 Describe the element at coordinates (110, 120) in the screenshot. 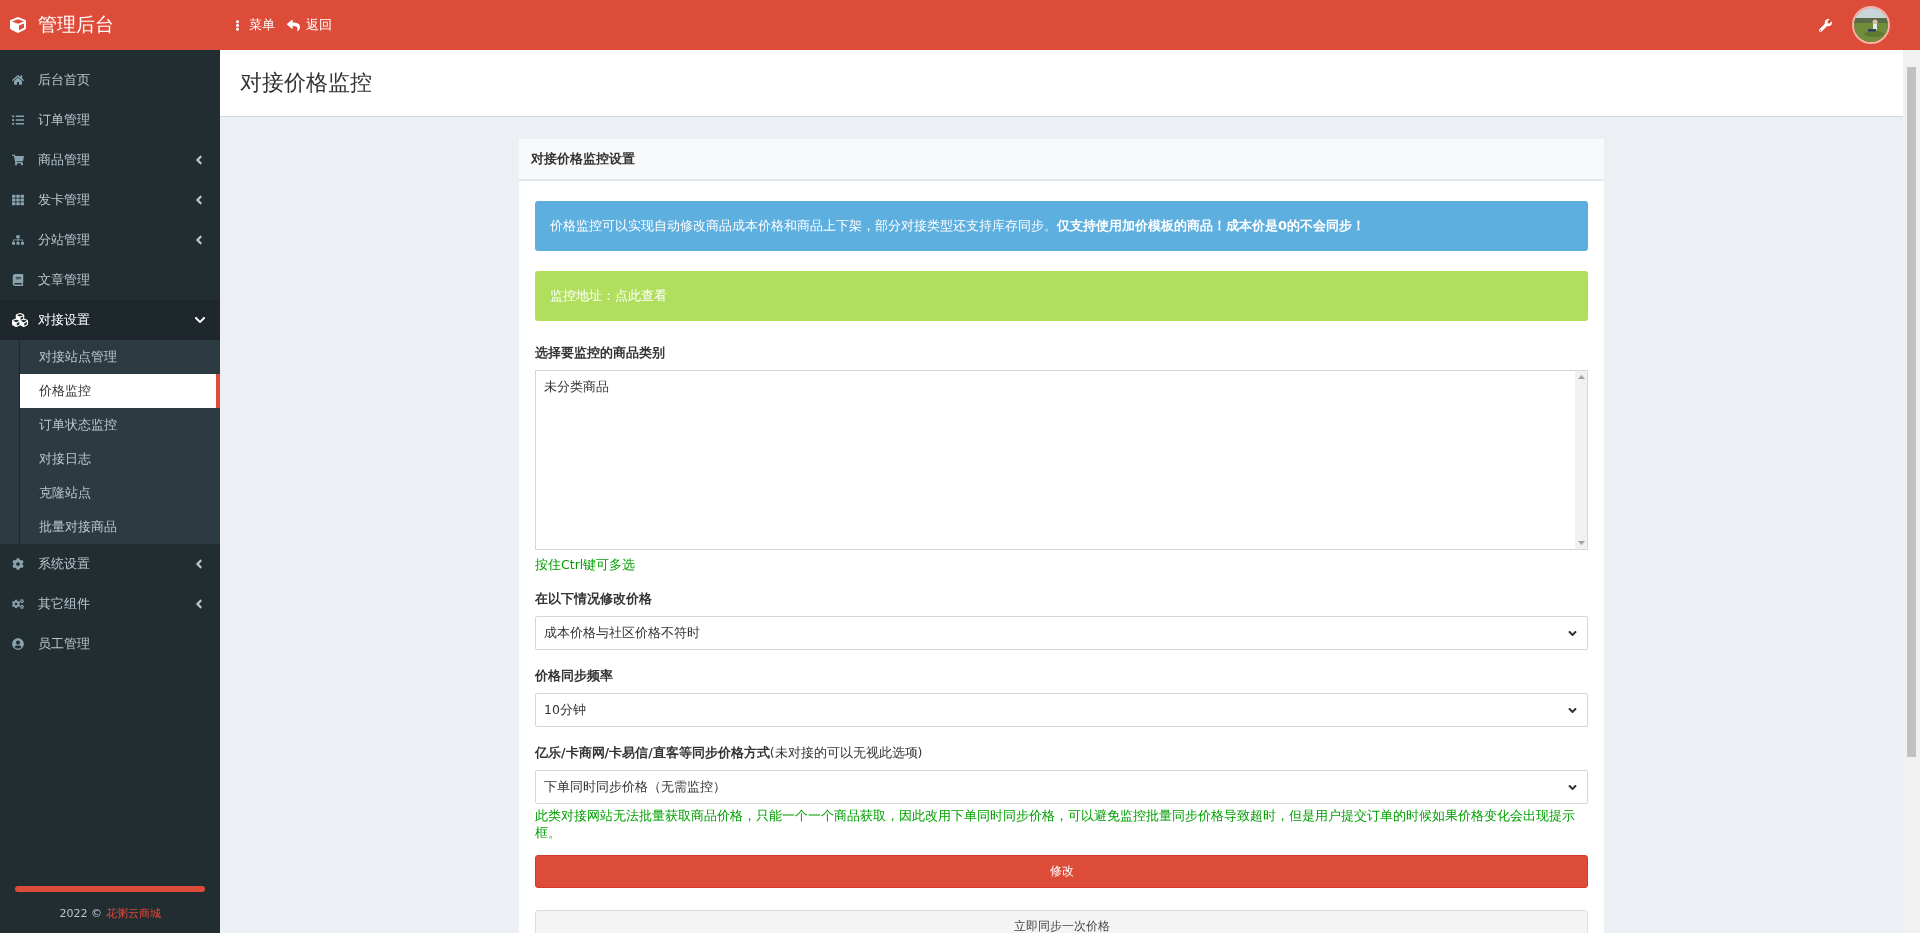

I see `sidebar-item: 订单管理` at that location.